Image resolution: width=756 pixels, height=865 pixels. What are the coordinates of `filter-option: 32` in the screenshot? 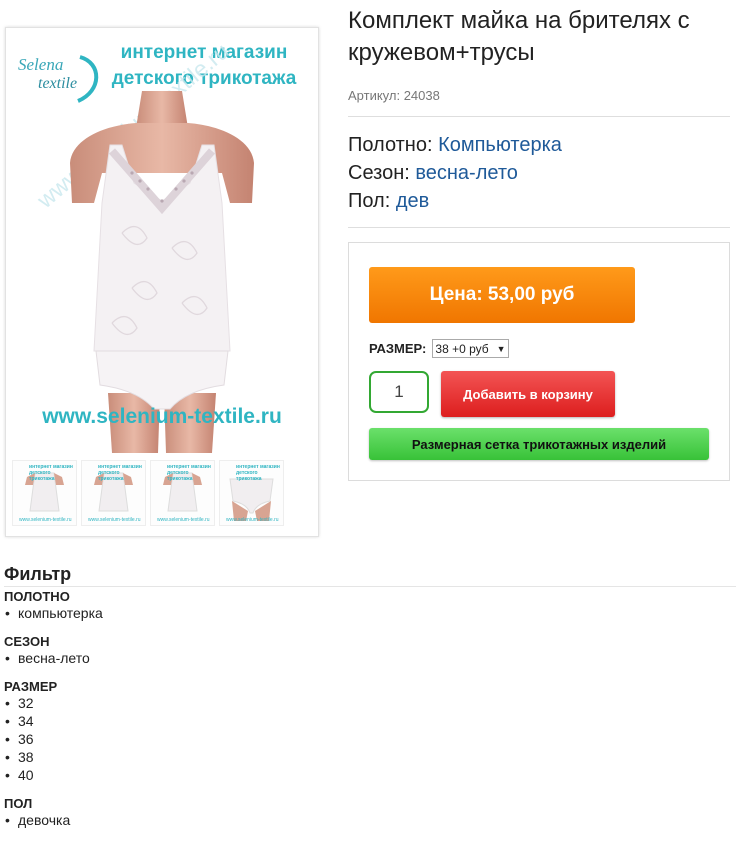 It's located at (370, 703).